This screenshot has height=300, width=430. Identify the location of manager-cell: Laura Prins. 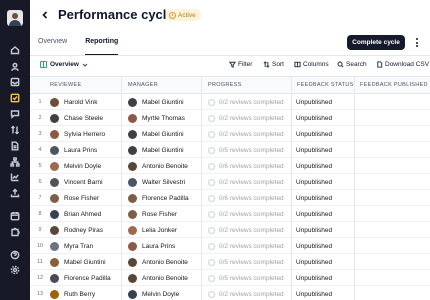
(151, 246).